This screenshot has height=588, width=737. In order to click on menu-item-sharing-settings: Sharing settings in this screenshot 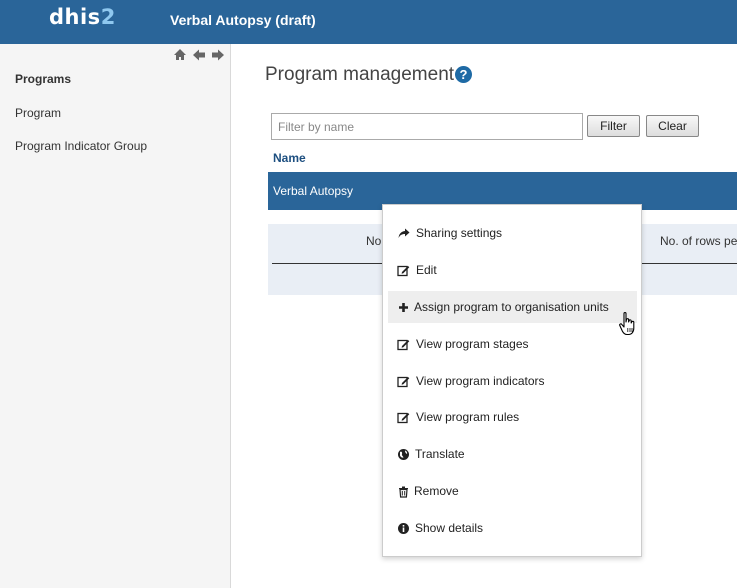, I will do `click(512, 233)`.